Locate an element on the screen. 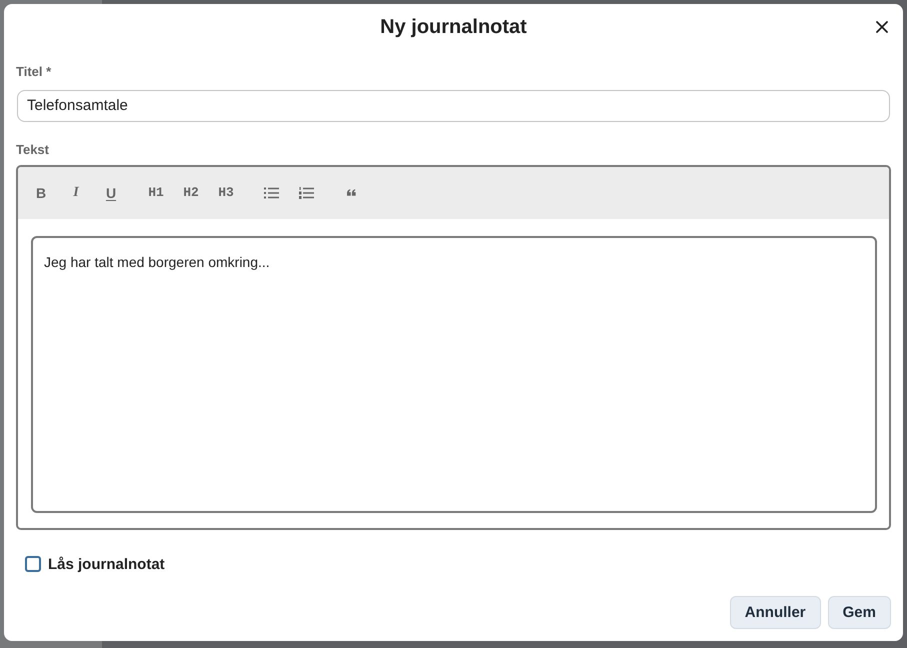  heading-button: H3 is located at coordinates (226, 192).